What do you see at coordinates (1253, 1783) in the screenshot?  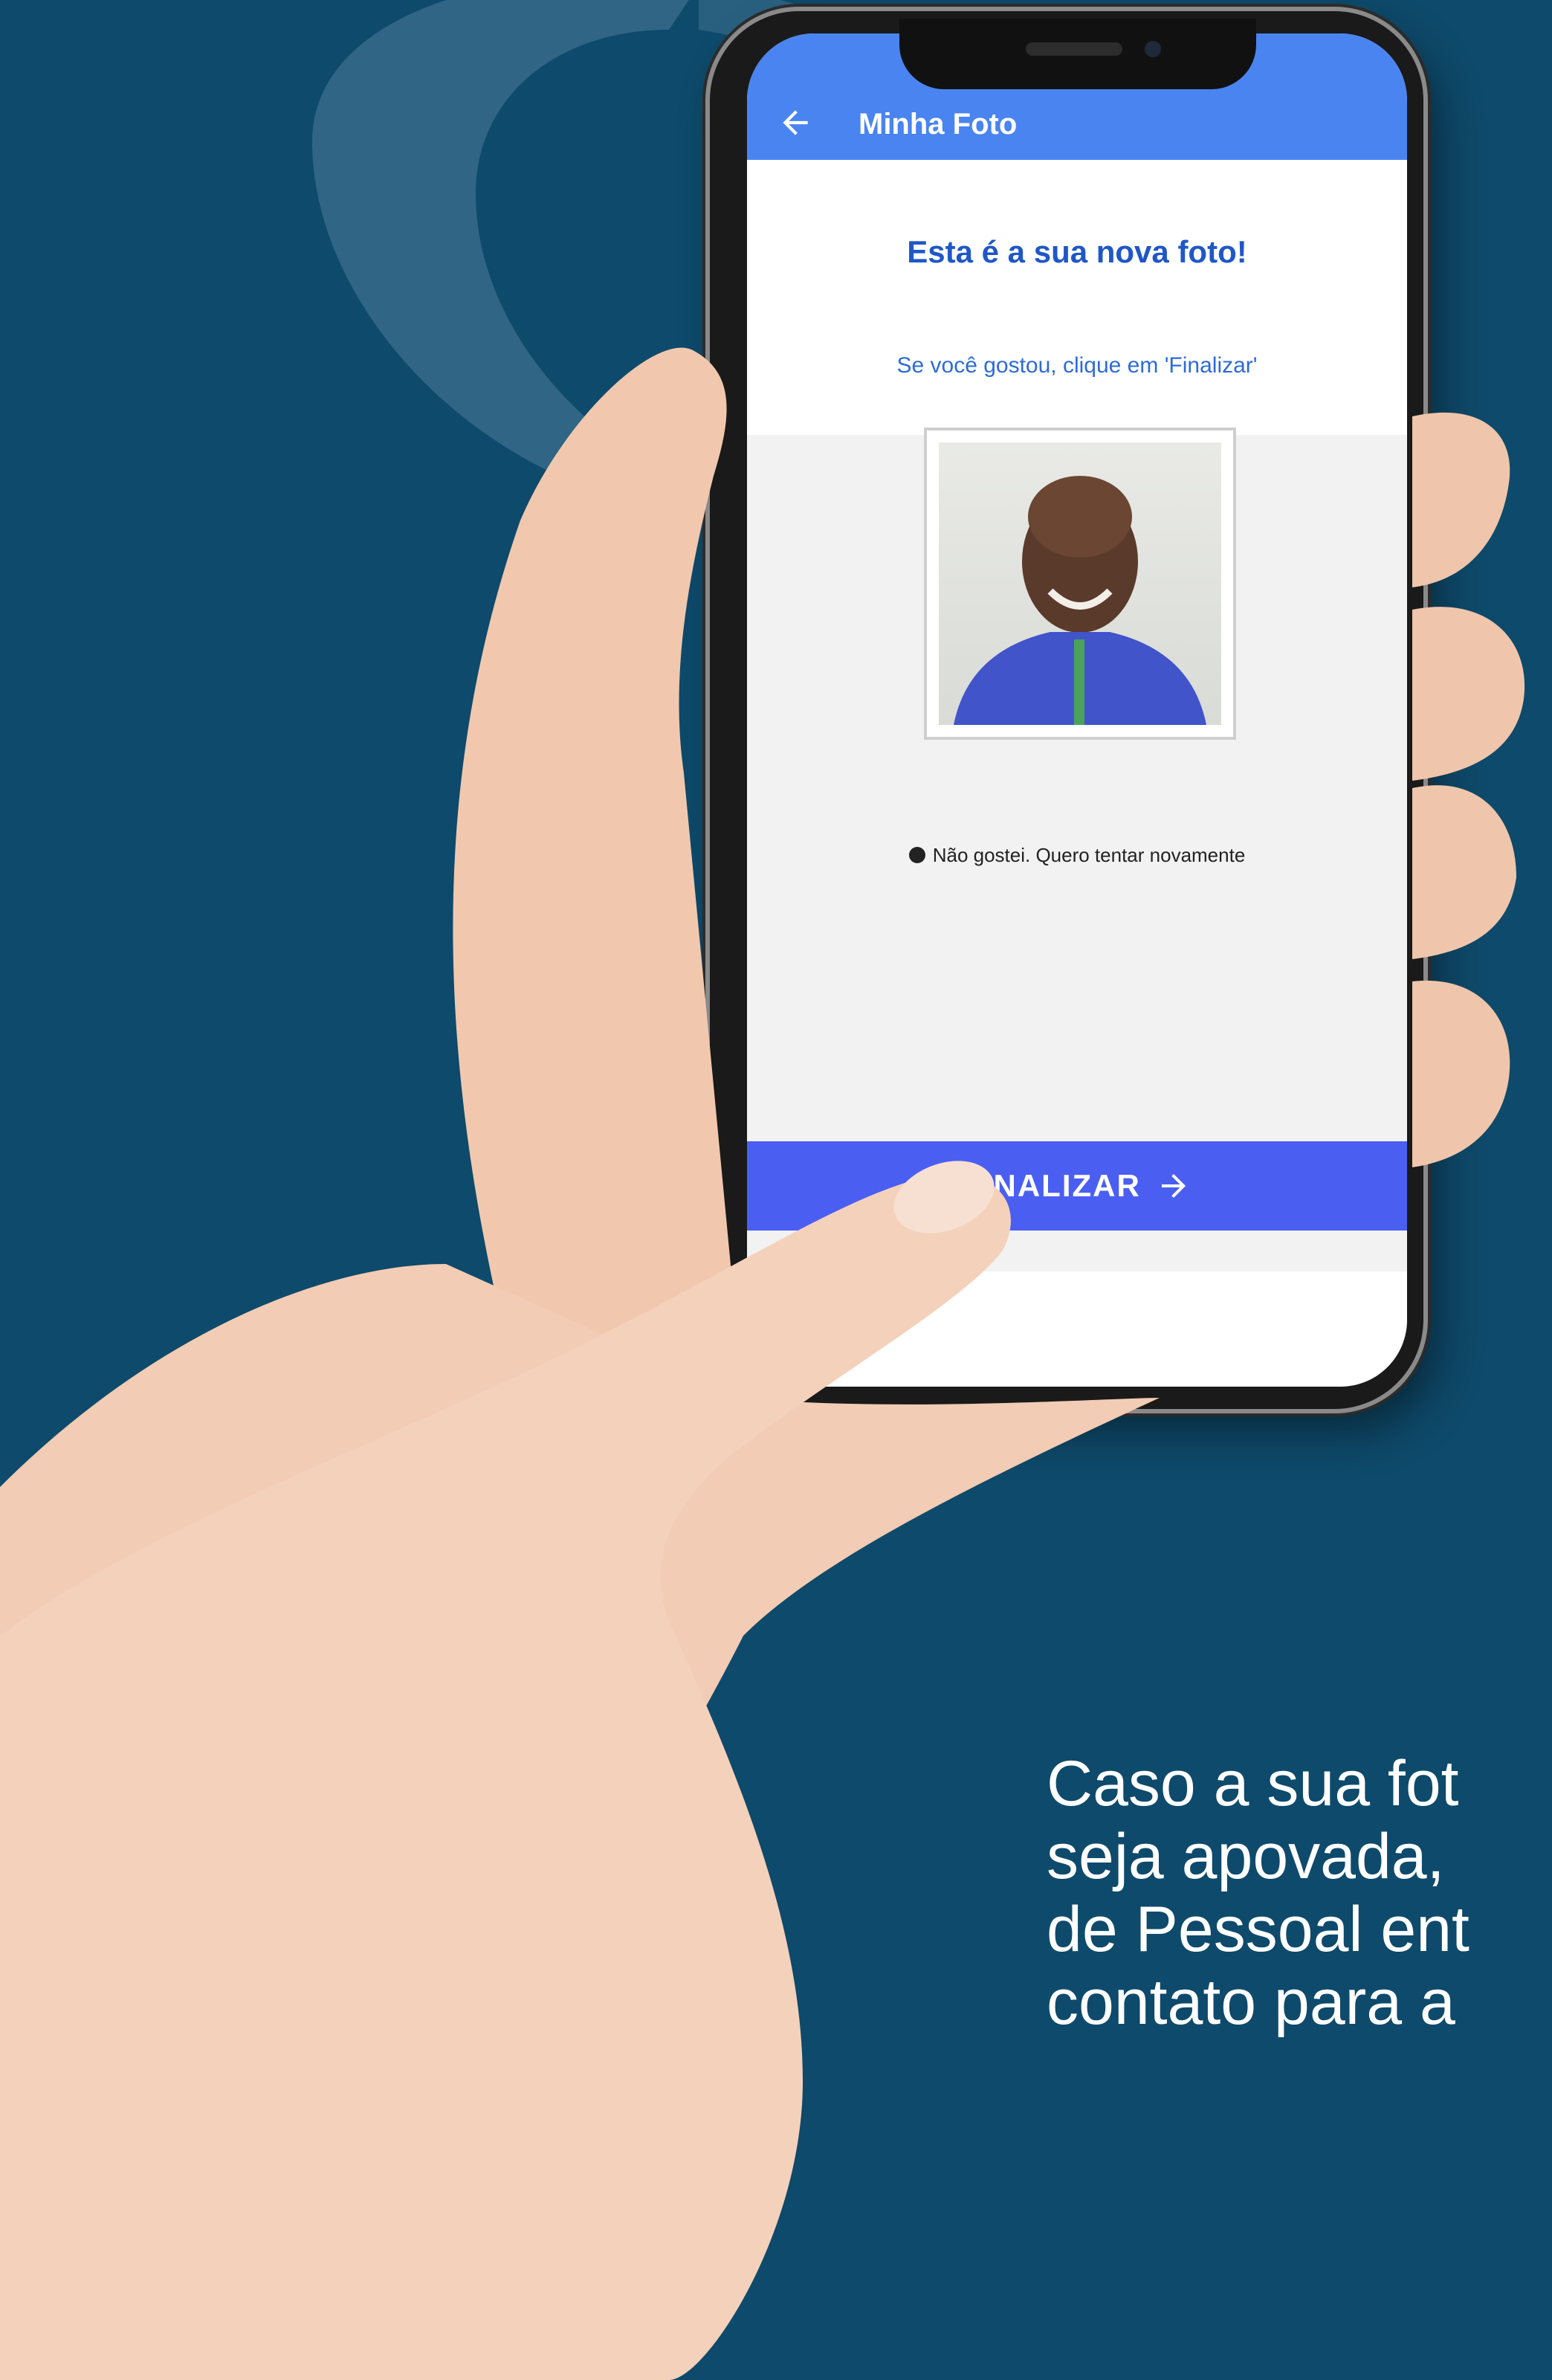 I see `caption-line: Caso a sua fot` at bounding box center [1253, 1783].